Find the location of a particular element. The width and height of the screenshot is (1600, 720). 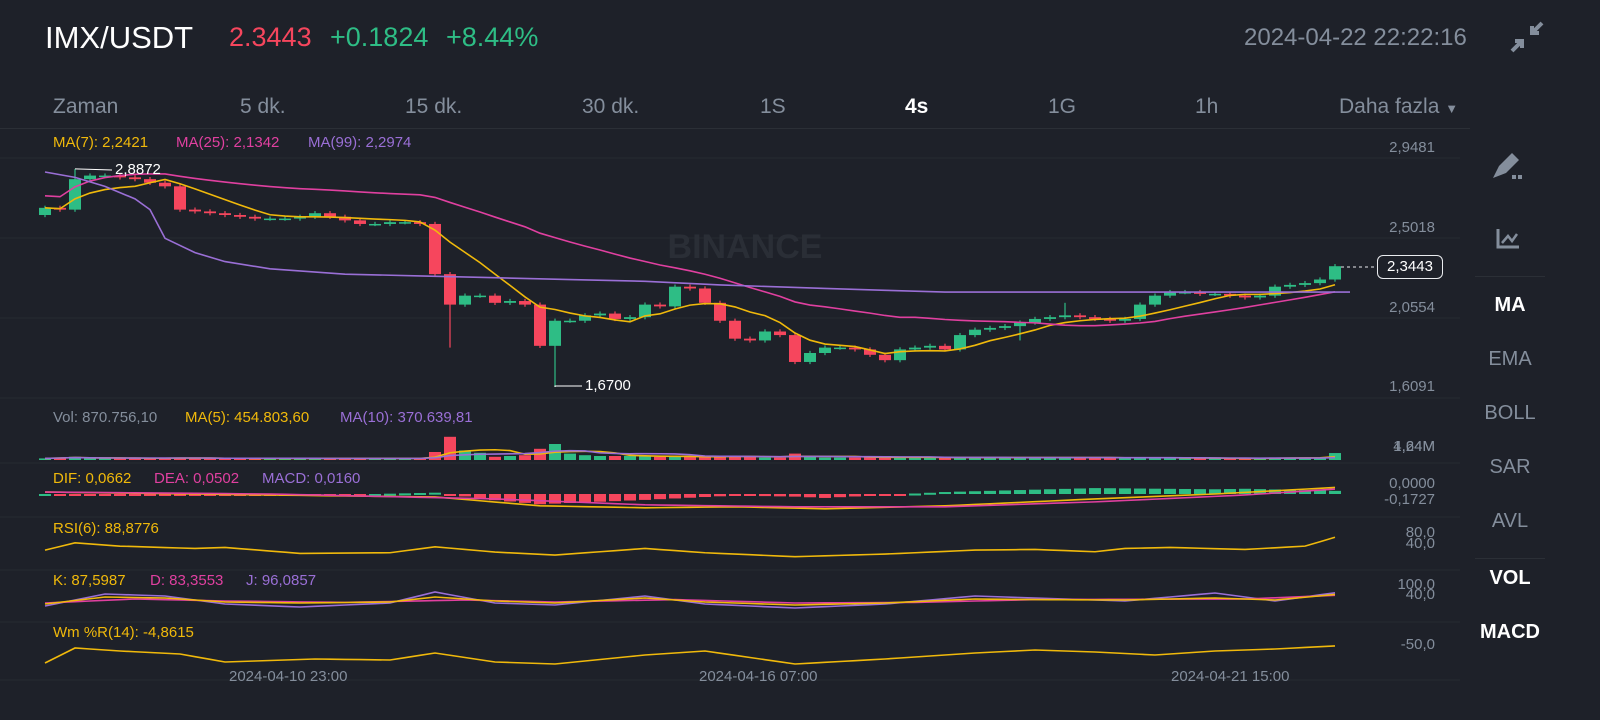

legend-vol-ma10: MA(10): 370.639,81 is located at coordinates (406, 417).